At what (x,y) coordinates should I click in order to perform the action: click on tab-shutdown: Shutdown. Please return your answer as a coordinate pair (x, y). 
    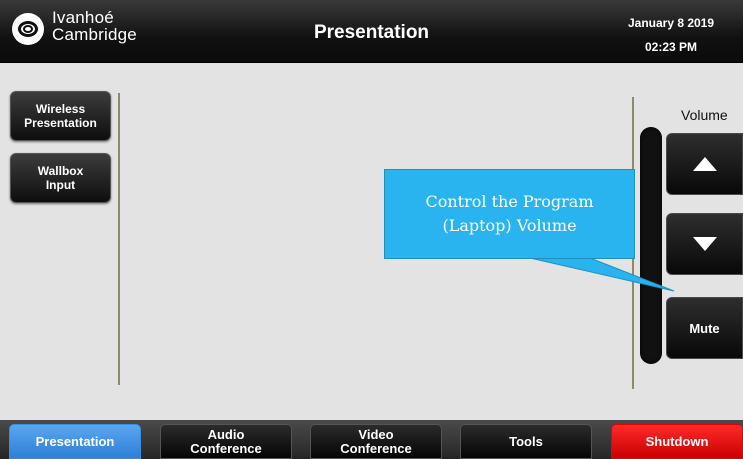
    Looking at the image, I should click on (677, 441).